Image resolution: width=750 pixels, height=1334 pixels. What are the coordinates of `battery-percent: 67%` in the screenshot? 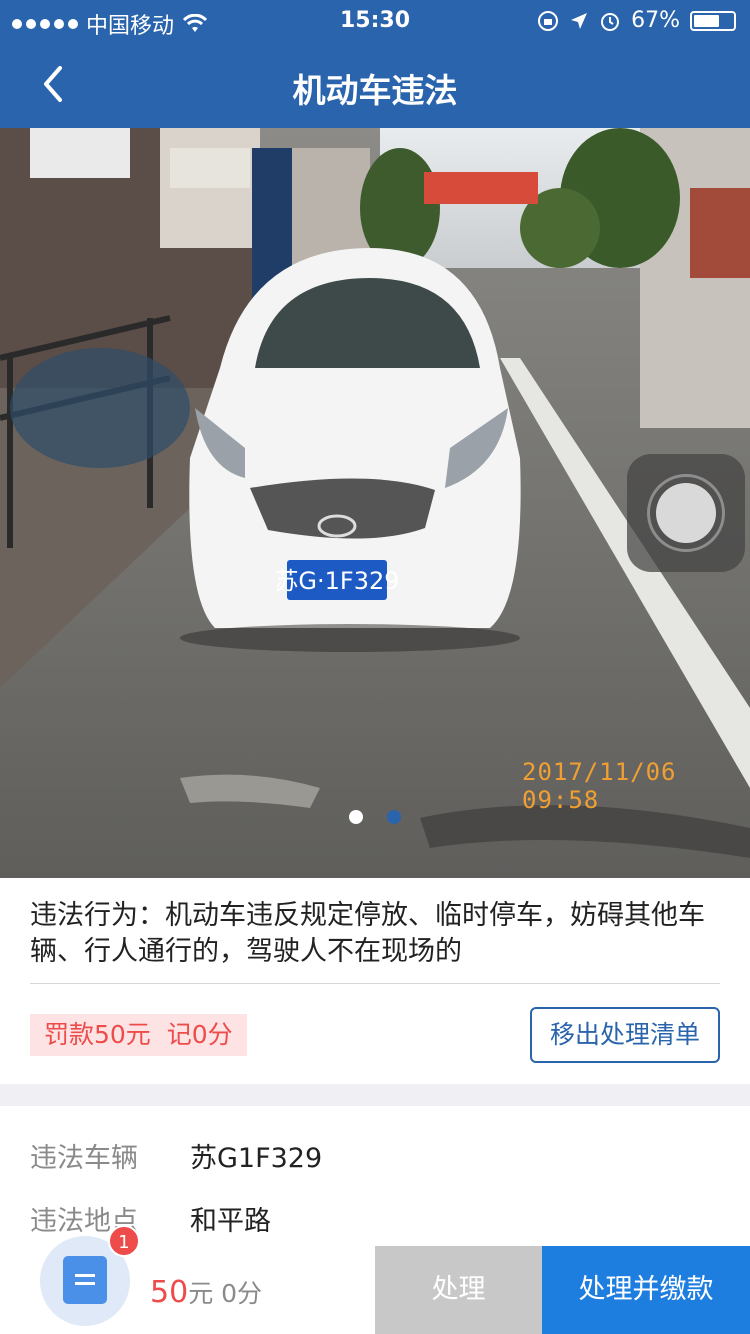 It's located at (655, 20).